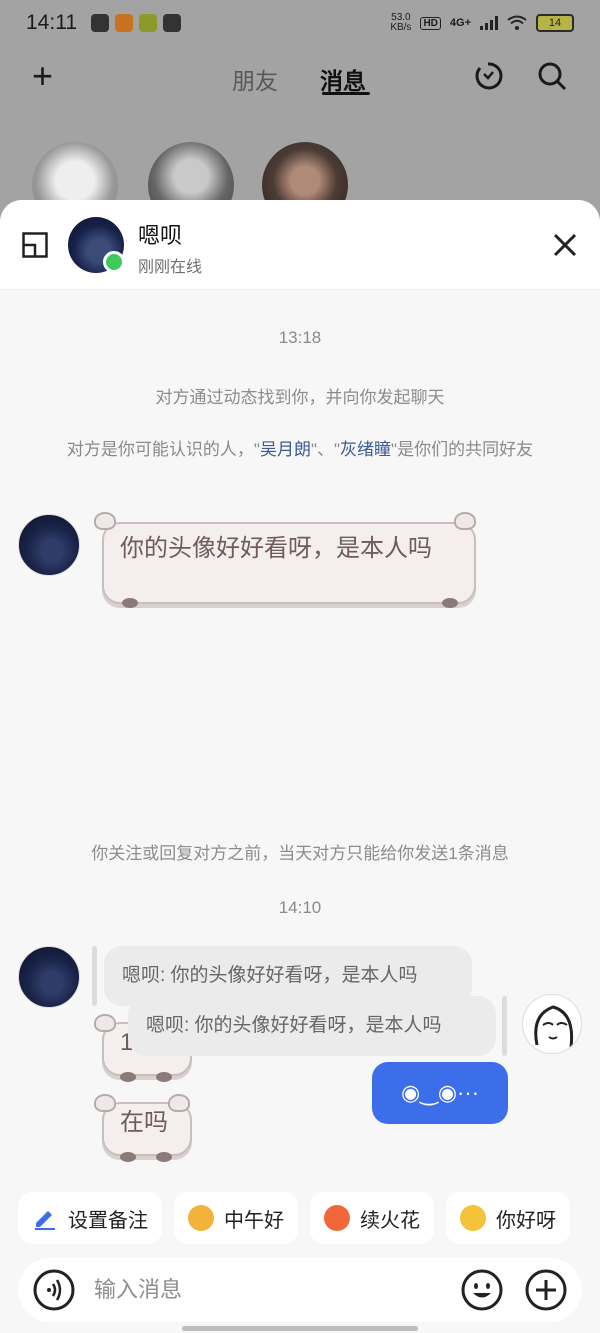 The image size is (600, 1333). Describe the element at coordinates (51, 22) in the screenshot. I see `status-time: 14:11` at that location.